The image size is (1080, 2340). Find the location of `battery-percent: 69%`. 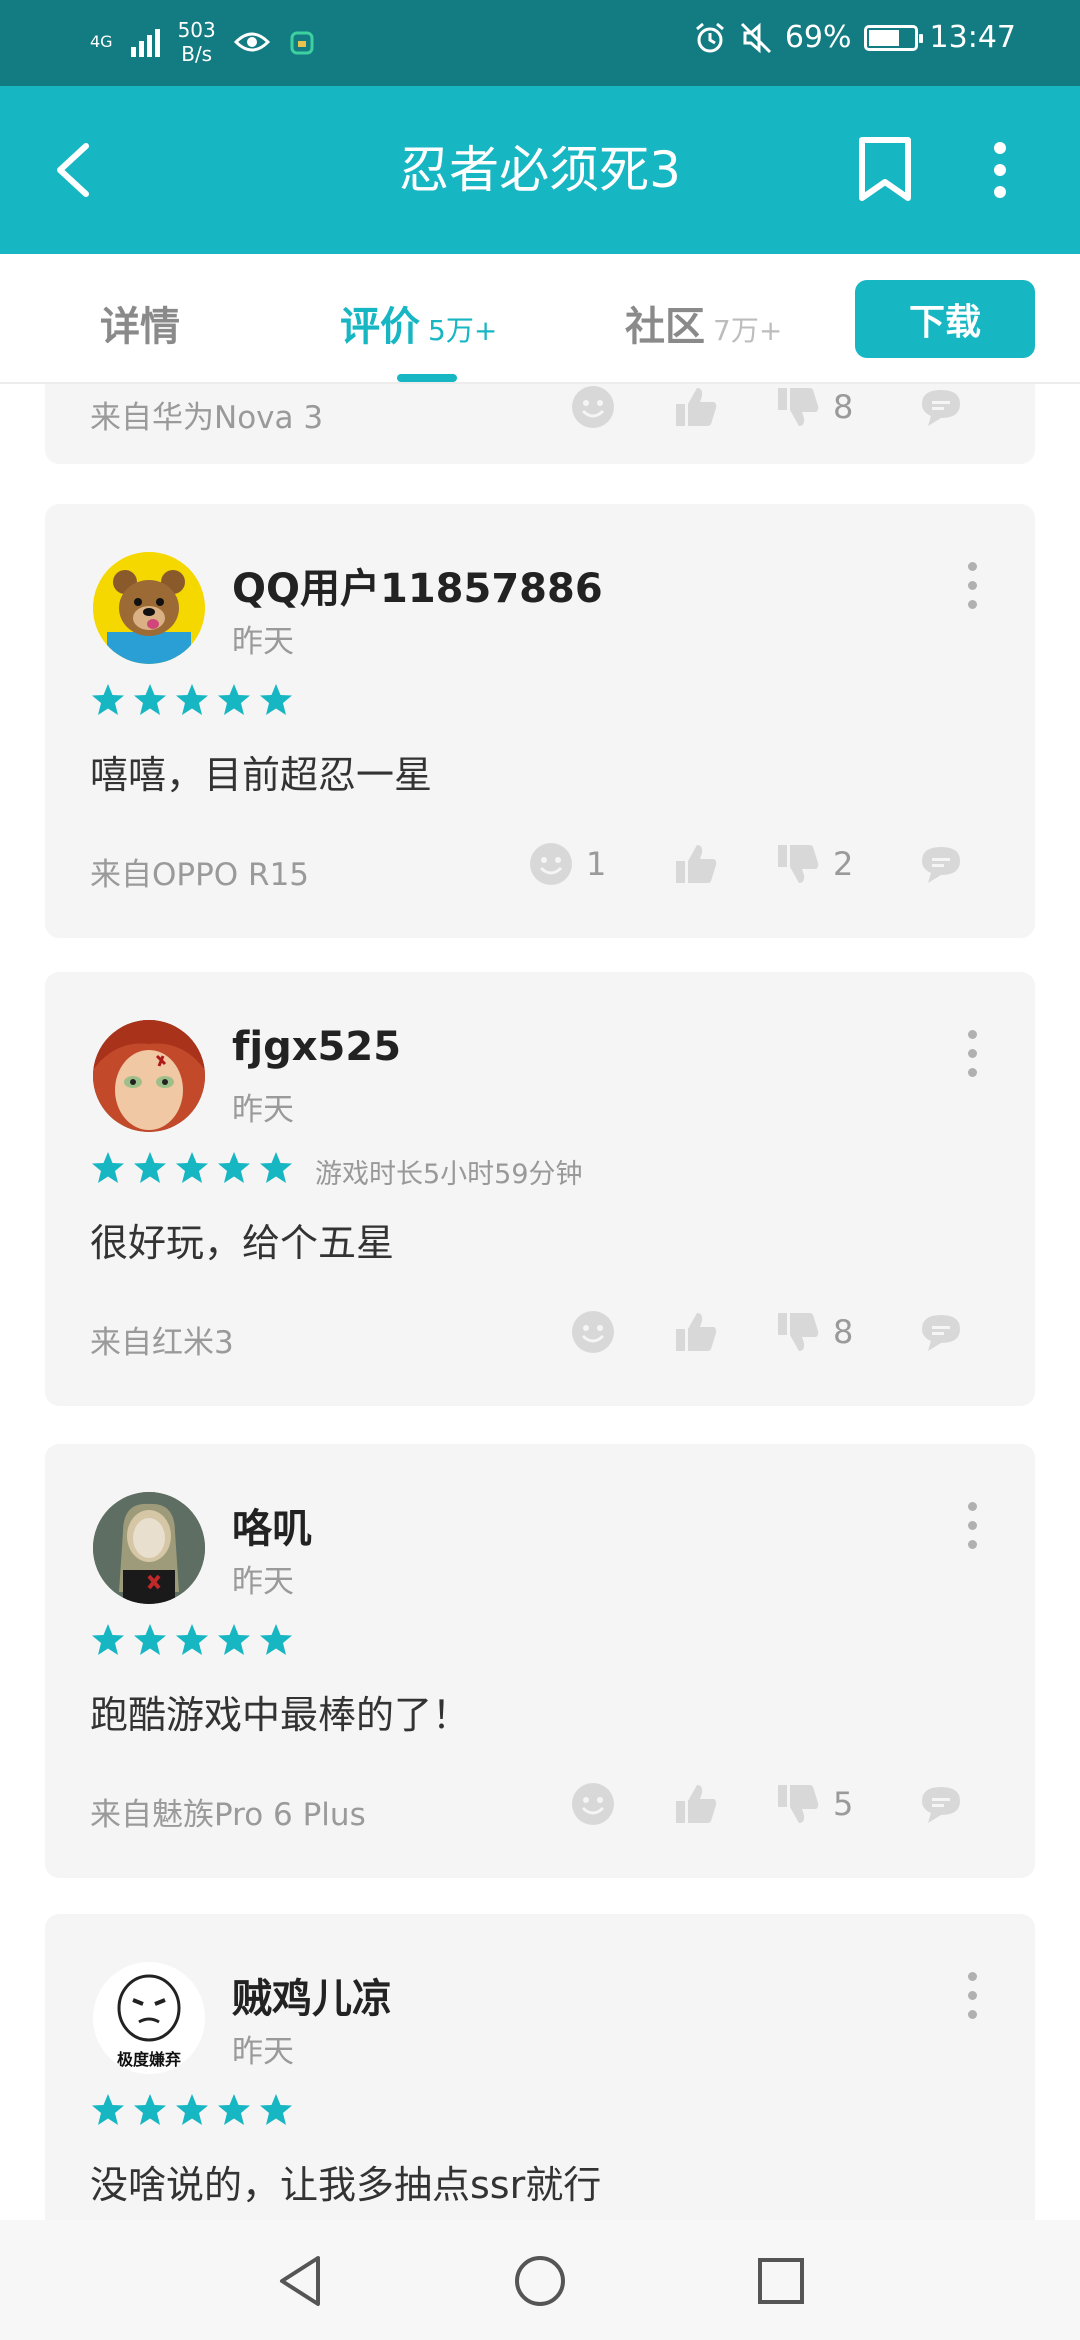

battery-percent: 69% is located at coordinates (818, 37).